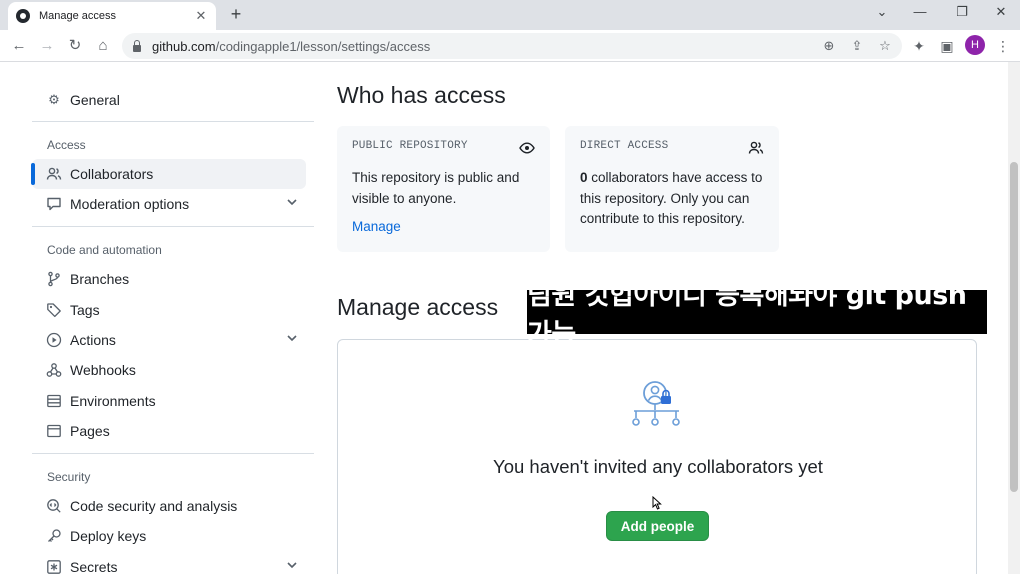 The image size is (1020, 574). What do you see at coordinates (920, 11) in the screenshot?
I see `minimize-icon: —` at bounding box center [920, 11].